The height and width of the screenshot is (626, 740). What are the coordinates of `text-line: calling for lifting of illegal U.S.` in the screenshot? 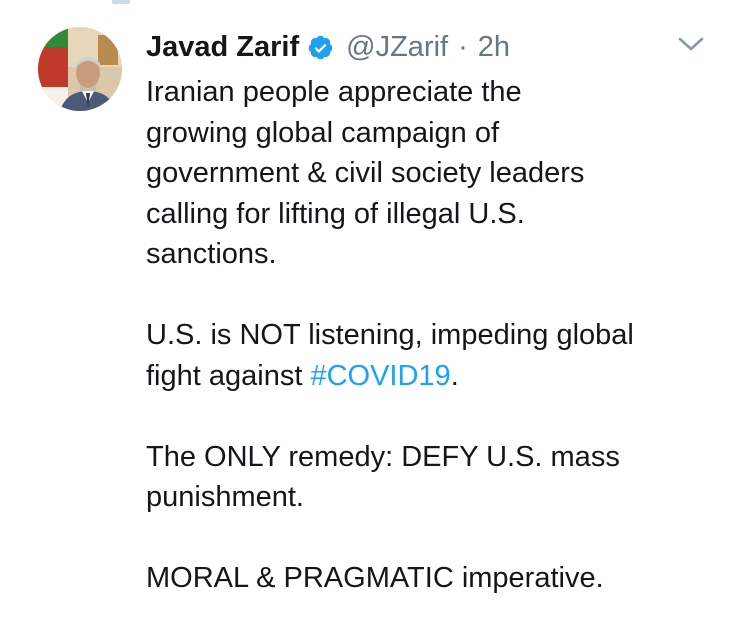 It's located at (335, 213).